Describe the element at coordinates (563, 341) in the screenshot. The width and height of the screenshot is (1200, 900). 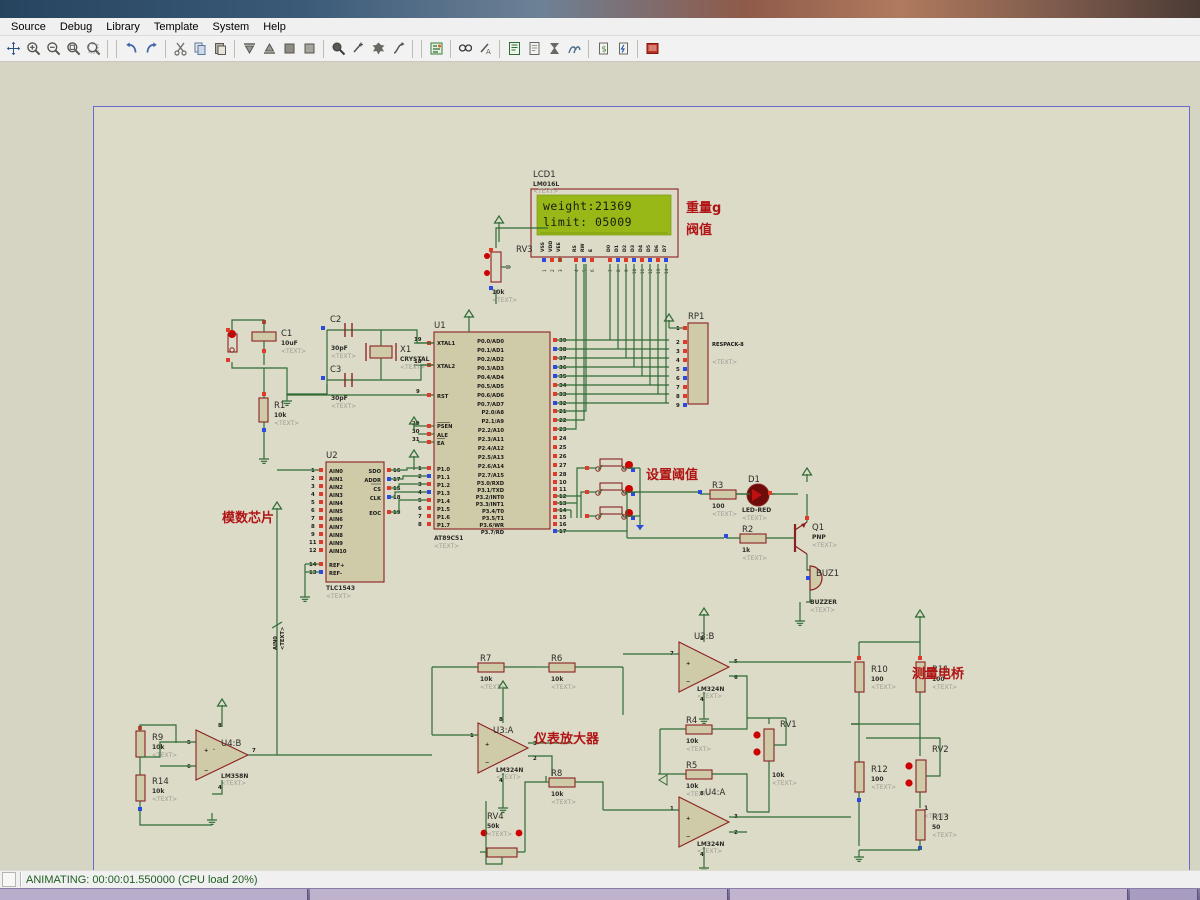
I see `svg-text: 39` at that location.